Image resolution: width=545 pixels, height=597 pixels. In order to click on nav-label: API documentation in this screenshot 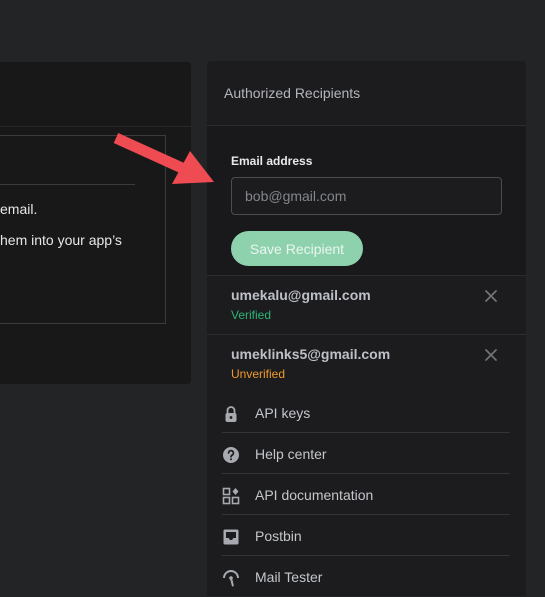, I will do `click(314, 495)`.